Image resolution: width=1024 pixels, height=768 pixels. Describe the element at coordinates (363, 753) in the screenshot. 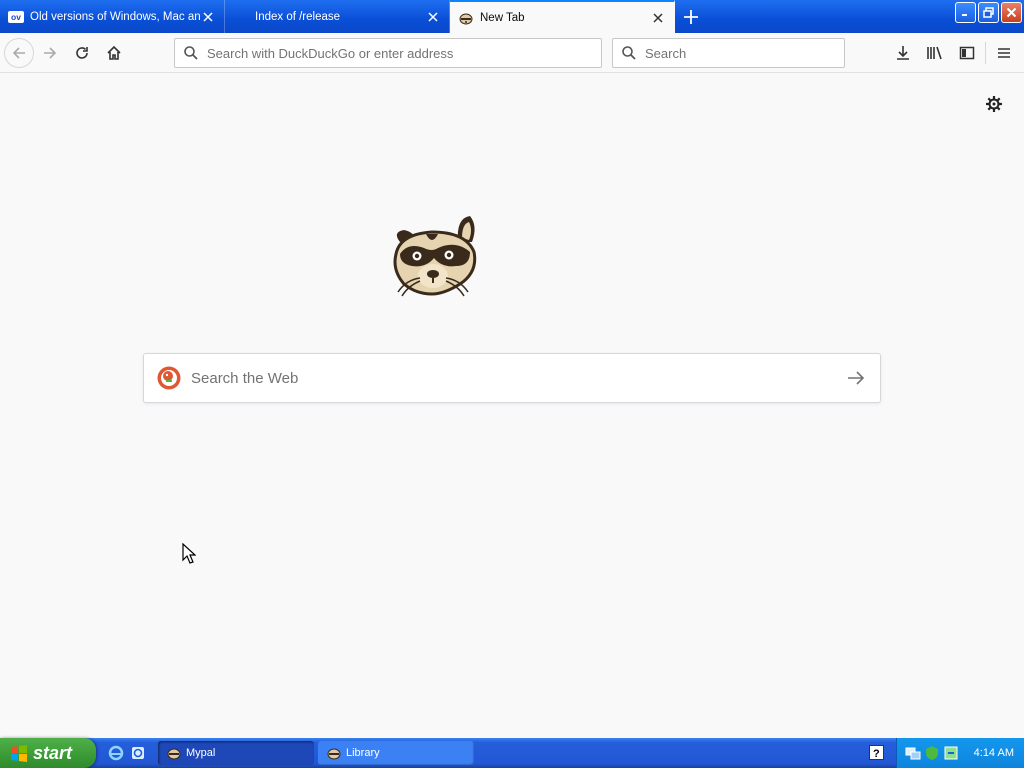

I see `task-label: Library` at that location.